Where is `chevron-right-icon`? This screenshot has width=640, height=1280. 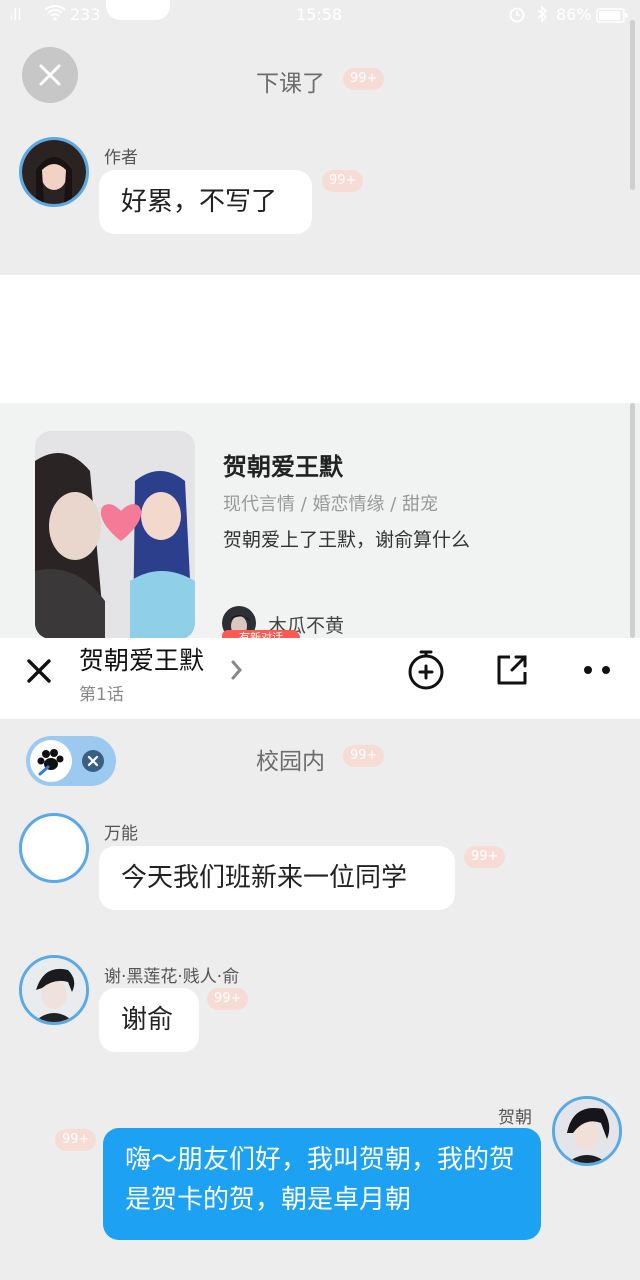 chevron-right-icon is located at coordinates (237, 672).